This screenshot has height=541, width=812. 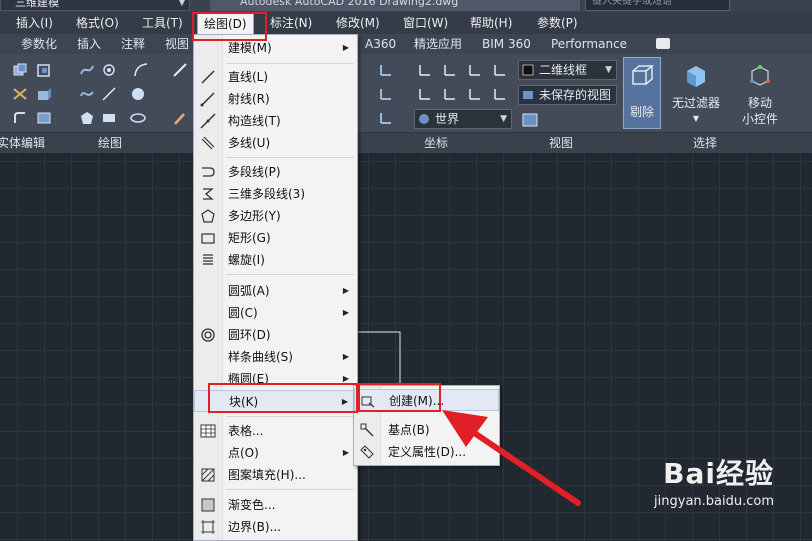 I want to click on circle-icon, so click(x=138, y=94).